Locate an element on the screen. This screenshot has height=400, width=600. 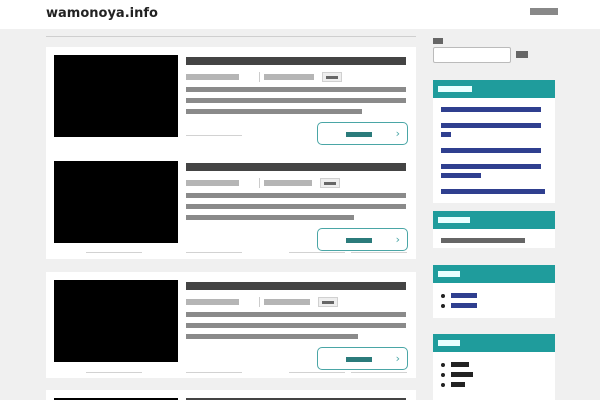
widget-archives is located at coordinates (494, 291).